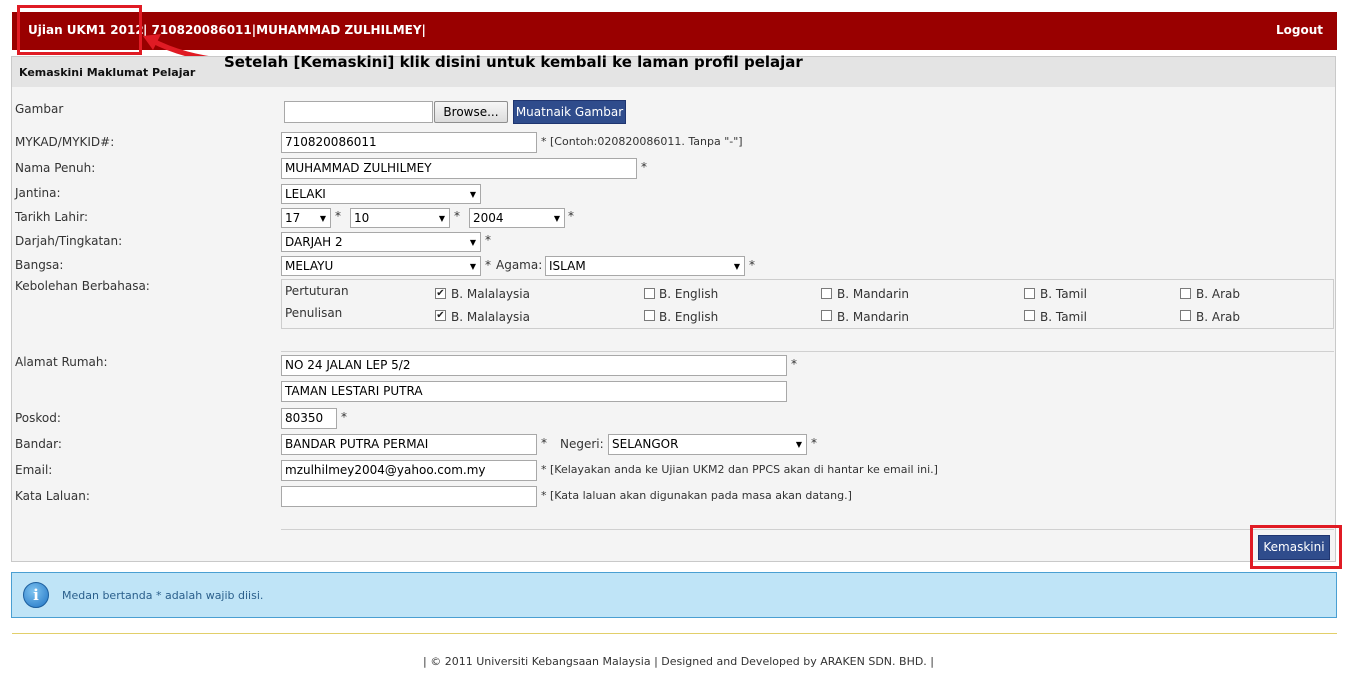  Describe the element at coordinates (52, 217) in the screenshot. I see `label-tarikh: Tarikh Lahir:` at that location.